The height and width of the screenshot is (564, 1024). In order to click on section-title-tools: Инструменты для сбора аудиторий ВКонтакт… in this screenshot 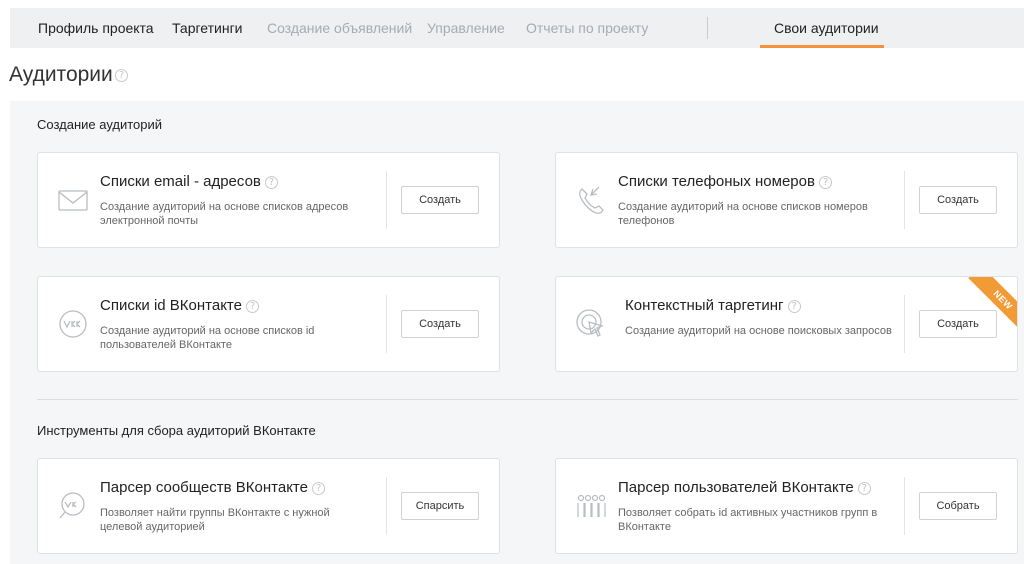, I will do `click(176, 430)`.